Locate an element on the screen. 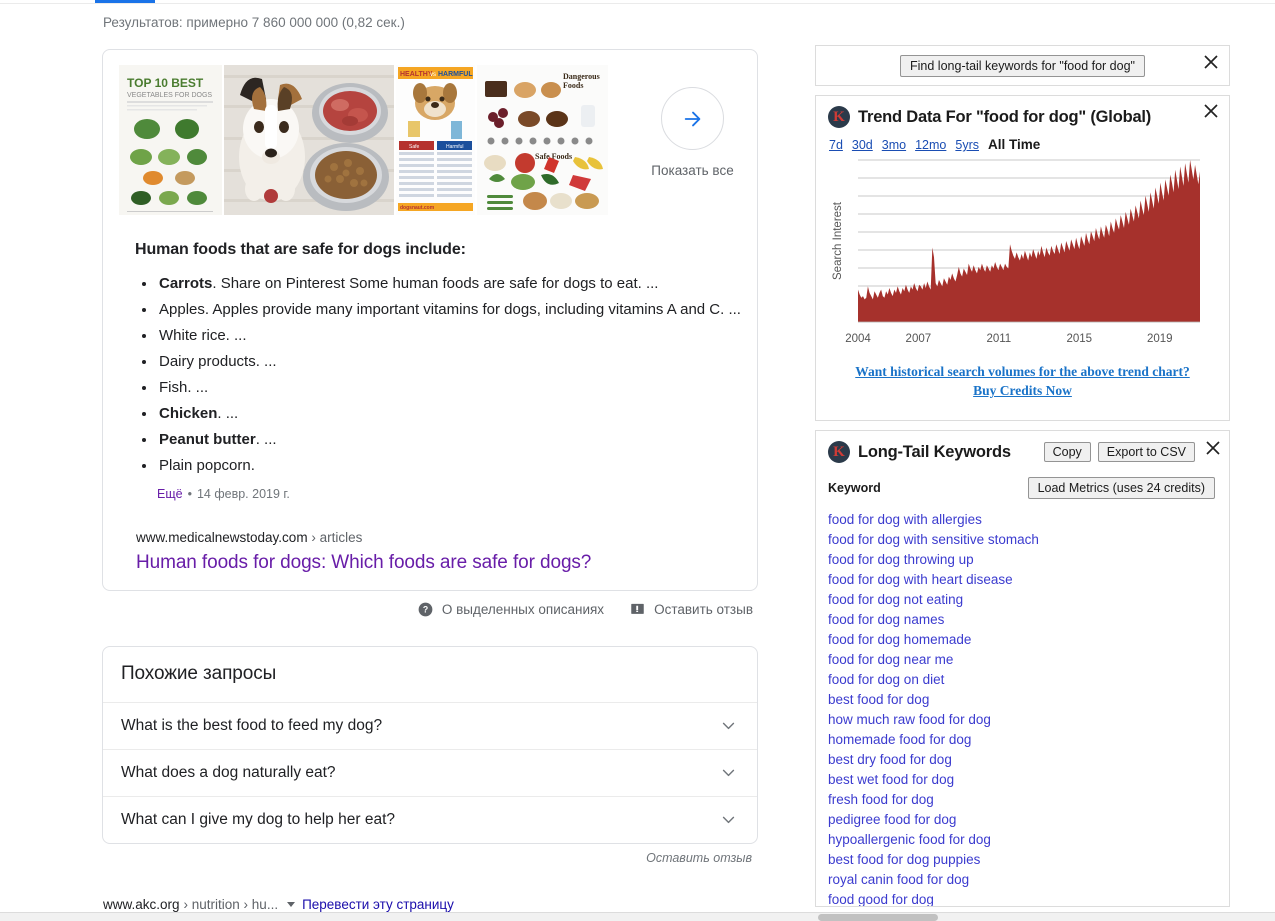 The image size is (1275, 921). keywords-everywhere-logo-icon: K is located at coordinates (839, 452).